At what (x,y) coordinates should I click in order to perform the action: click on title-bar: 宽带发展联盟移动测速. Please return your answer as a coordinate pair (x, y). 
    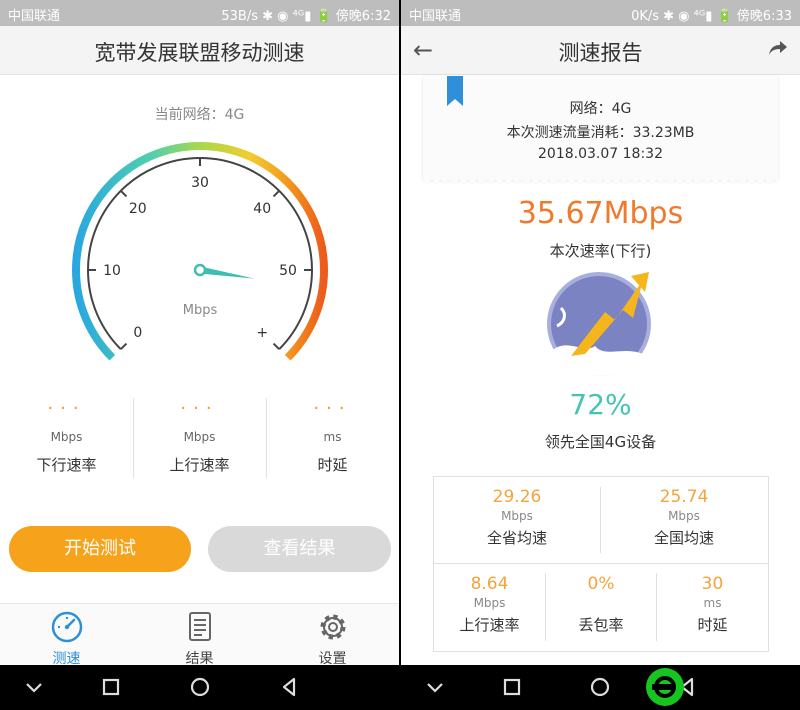
    Looking at the image, I should click on (199, 50).